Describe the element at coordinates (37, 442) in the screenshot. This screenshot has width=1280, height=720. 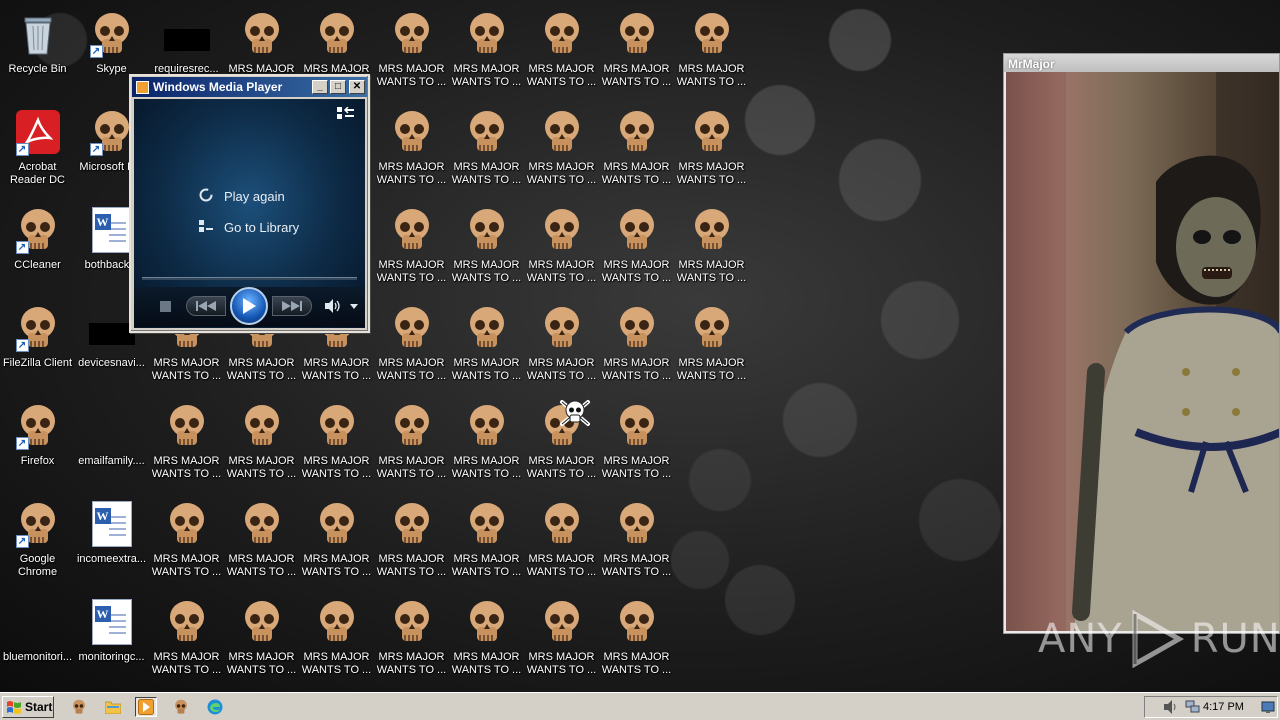
I see `desktop-icon-firefox: ↗ Firefox` at that location.